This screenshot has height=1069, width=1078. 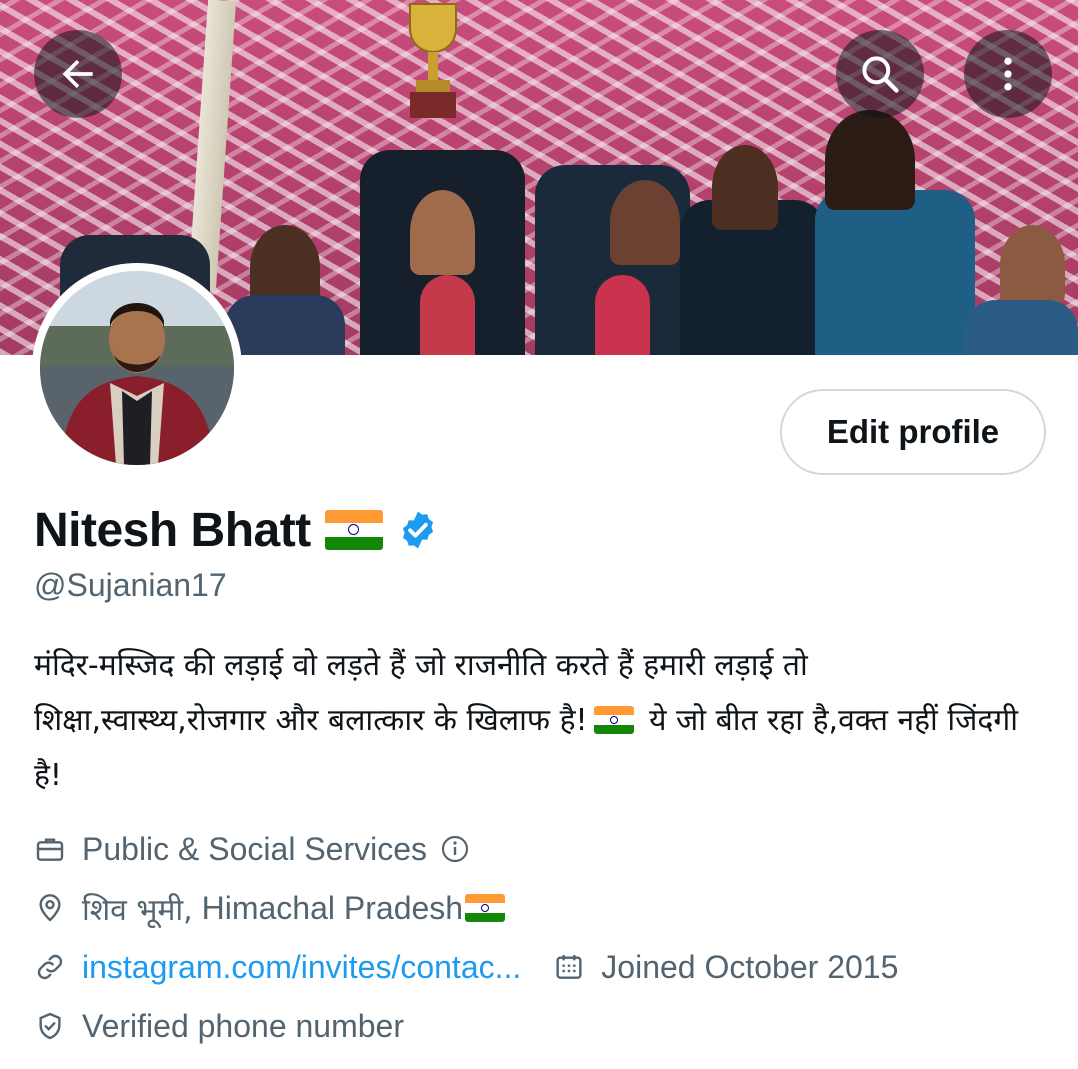 I want to click on trophy-icon, so click(x=433, y=60).